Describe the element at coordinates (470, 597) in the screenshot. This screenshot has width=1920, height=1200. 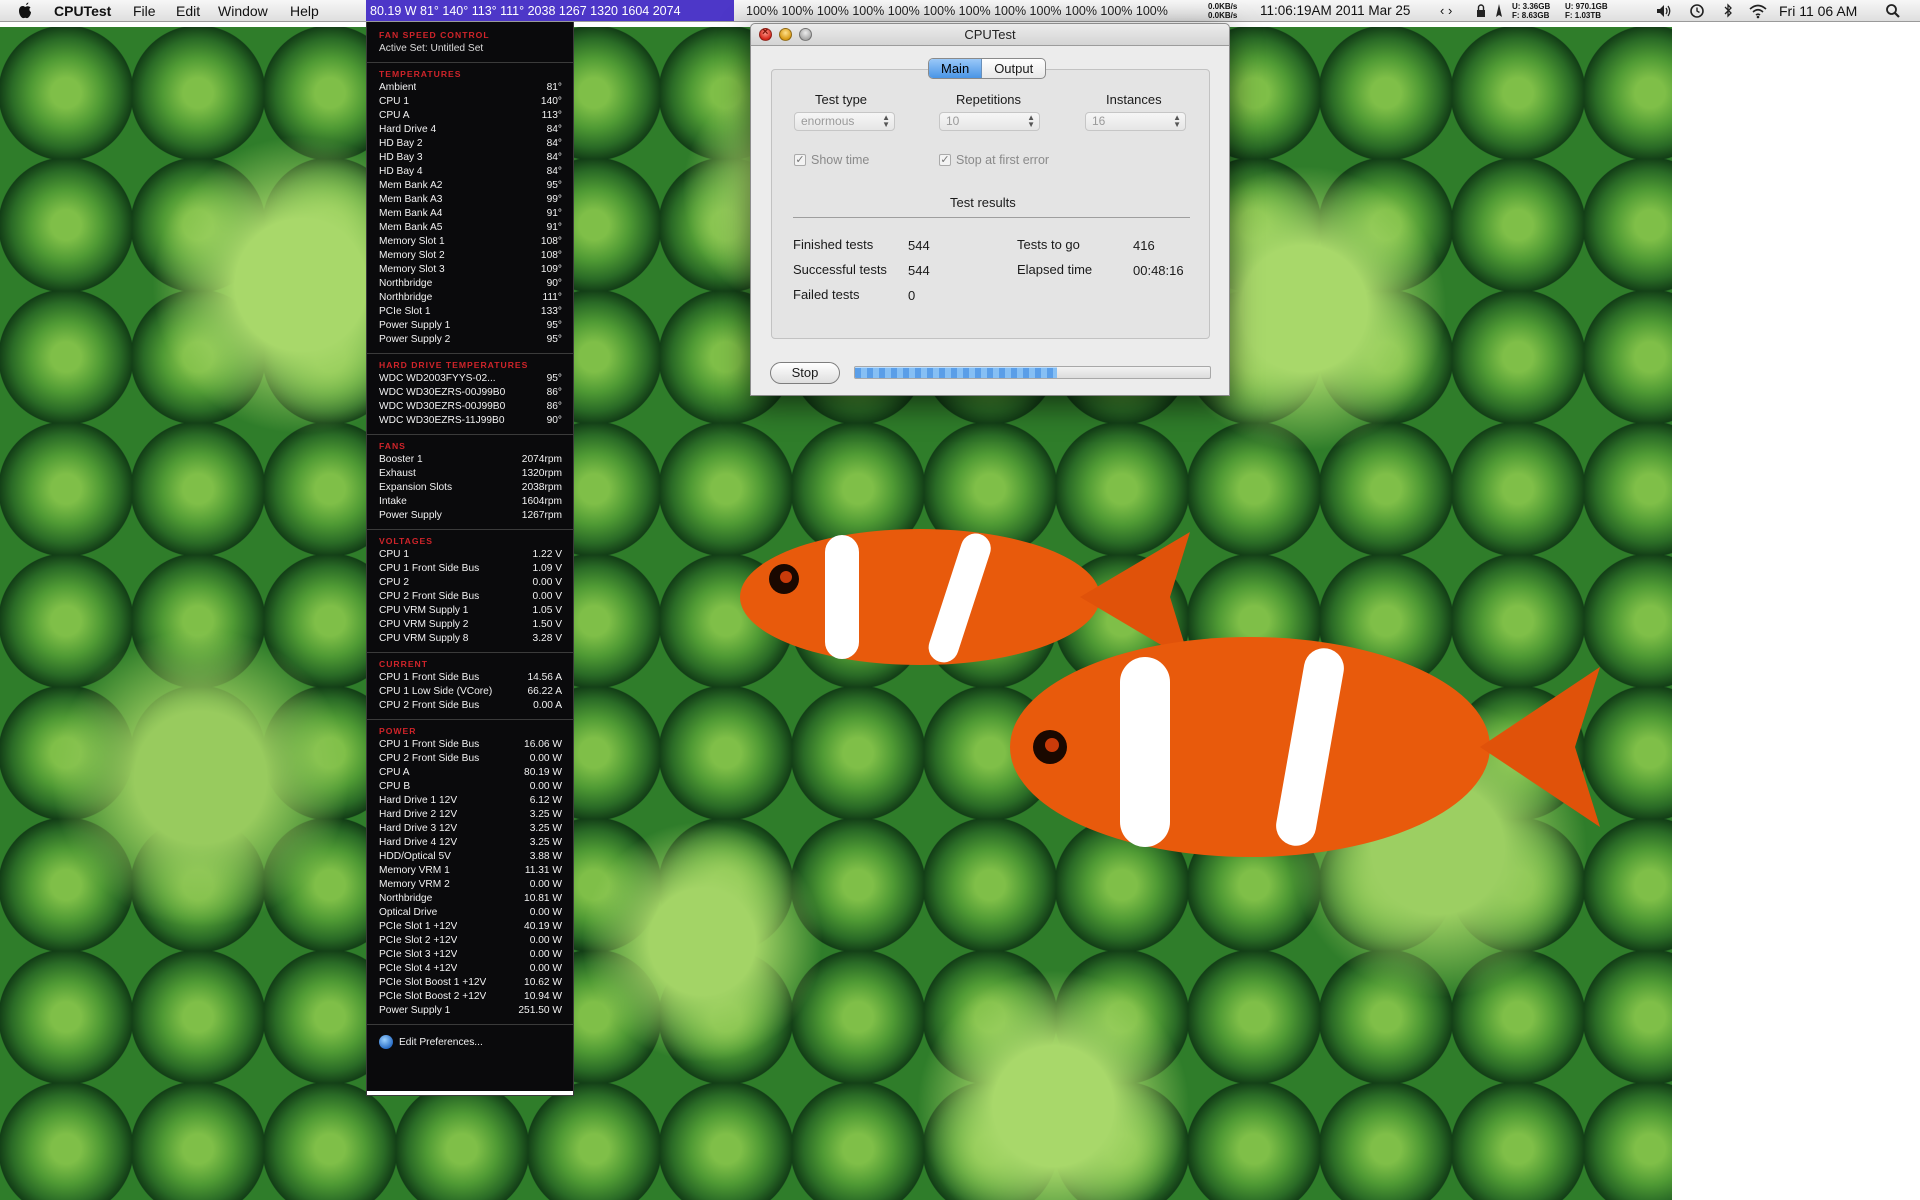
I see `sensor-row: CPU 2 Front Side Bus 0.00 V` at that location.